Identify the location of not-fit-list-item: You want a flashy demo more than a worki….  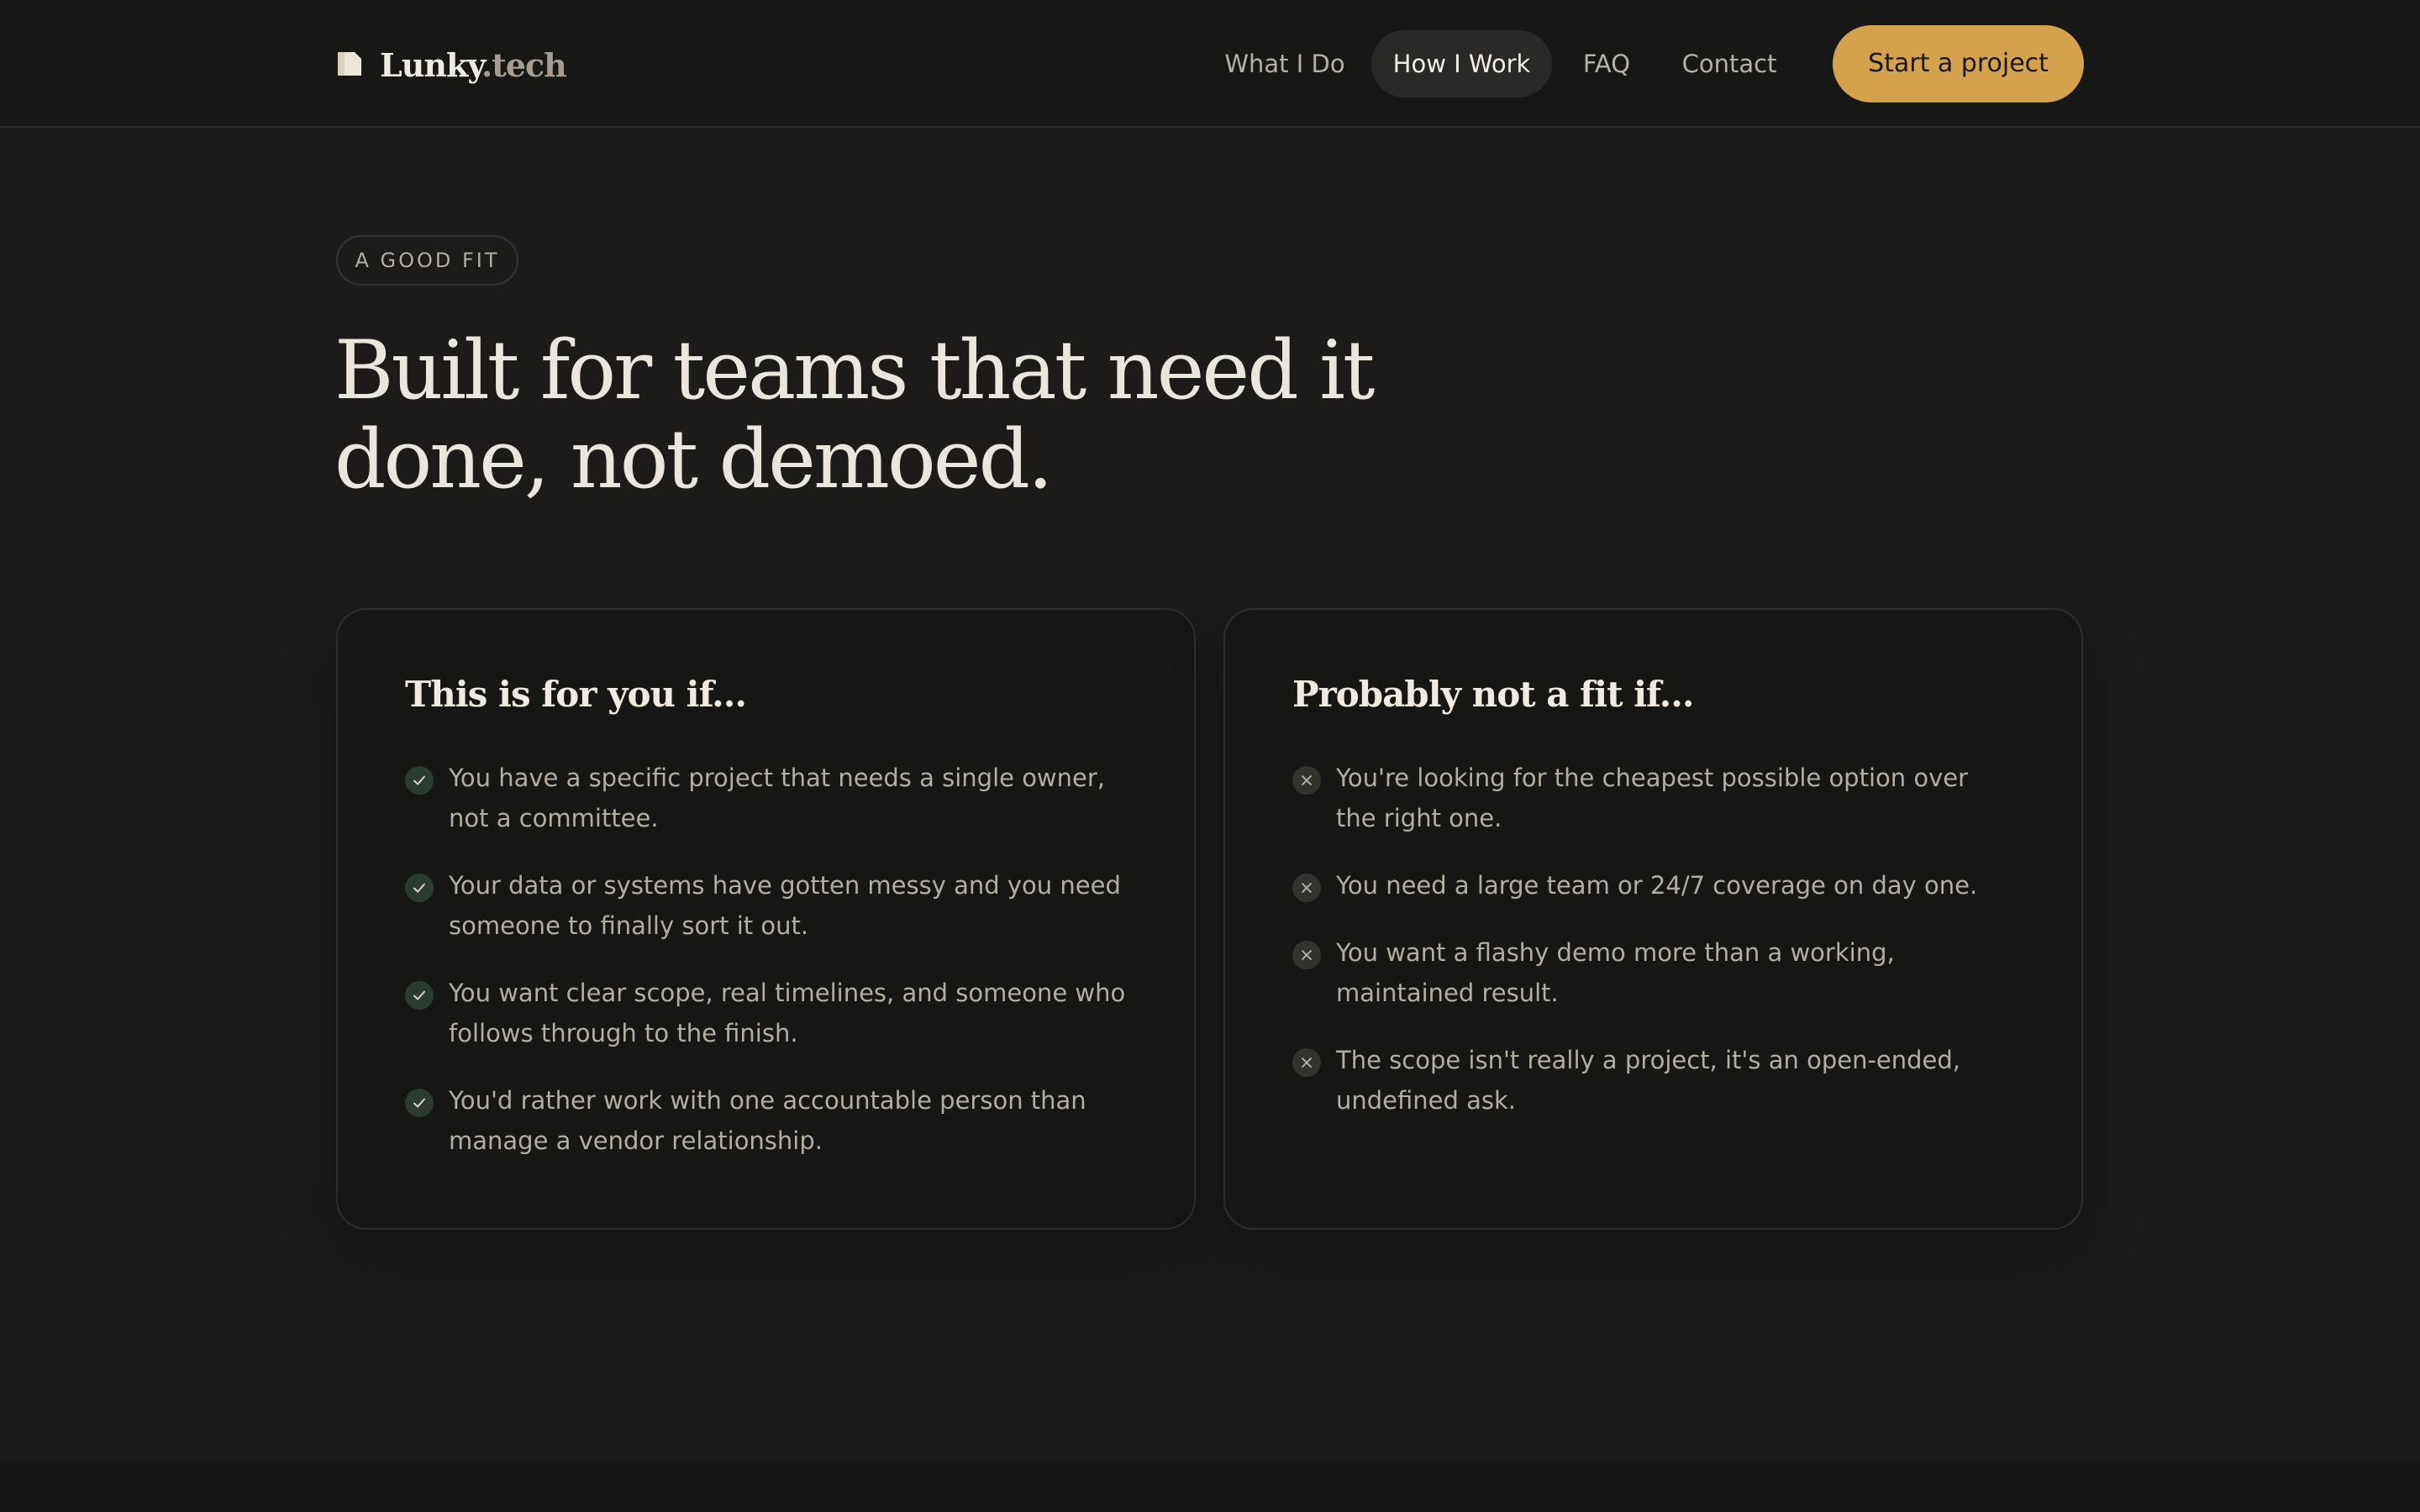
(1653, 972).